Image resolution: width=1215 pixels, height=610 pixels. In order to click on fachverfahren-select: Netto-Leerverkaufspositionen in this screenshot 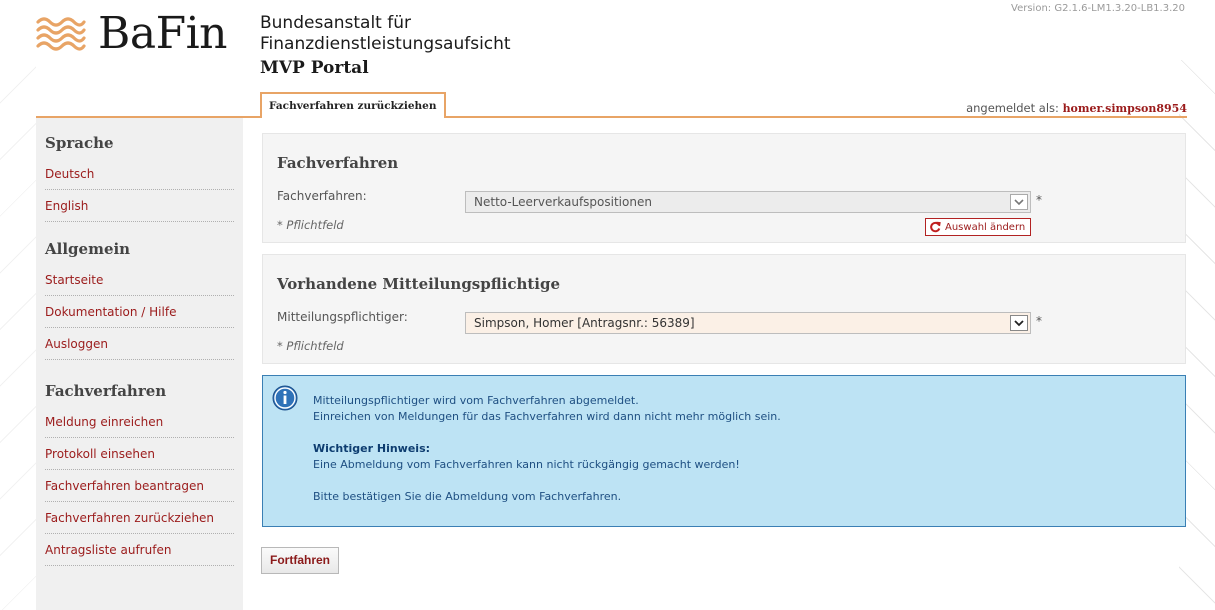, I will do `click(748, 202)`.